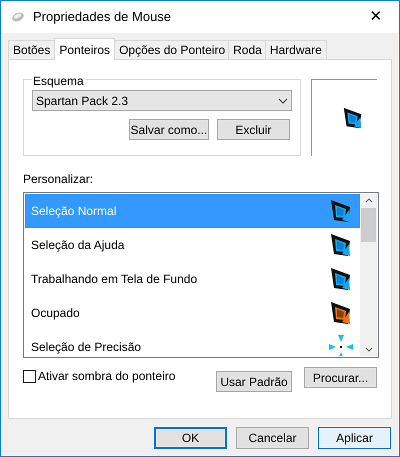 The height and width of the screenshot is (457, 400). Describe the element at coordinates (376, 17) in the screenshot. I see `close-button: ✕` at that location.